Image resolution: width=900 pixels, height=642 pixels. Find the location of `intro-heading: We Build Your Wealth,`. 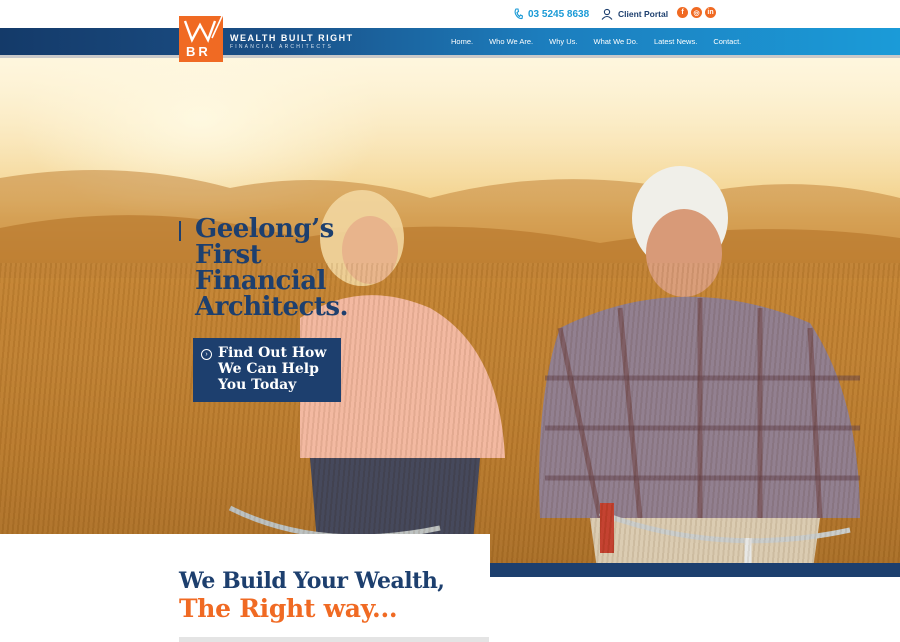

intro-heading: We Build Your Wealth, is located at coordinates (312, 581).